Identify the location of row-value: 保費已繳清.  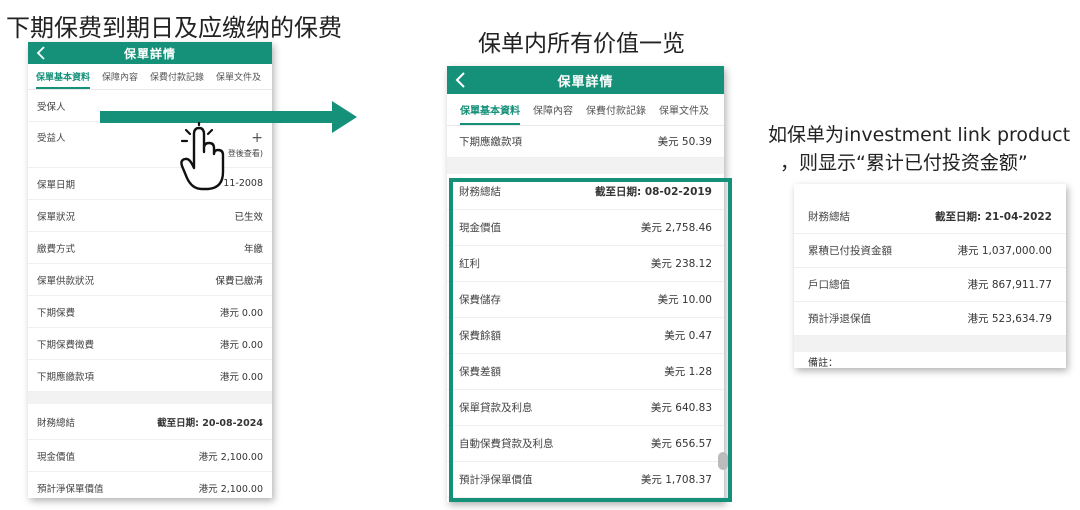
(239, 281).